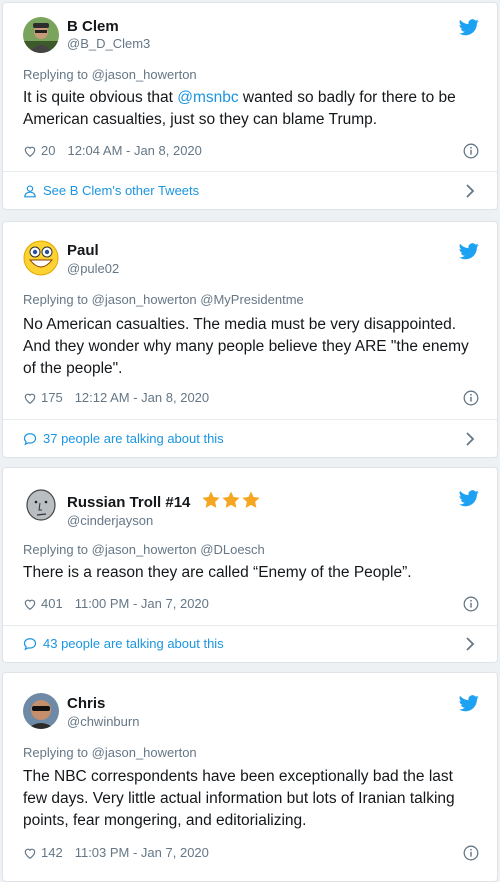  Describe the element at coordinates (142, 852) in the screenshot. I see `tweet-timestamp: 11:03 PM - Jan 7, 2020` at that location.